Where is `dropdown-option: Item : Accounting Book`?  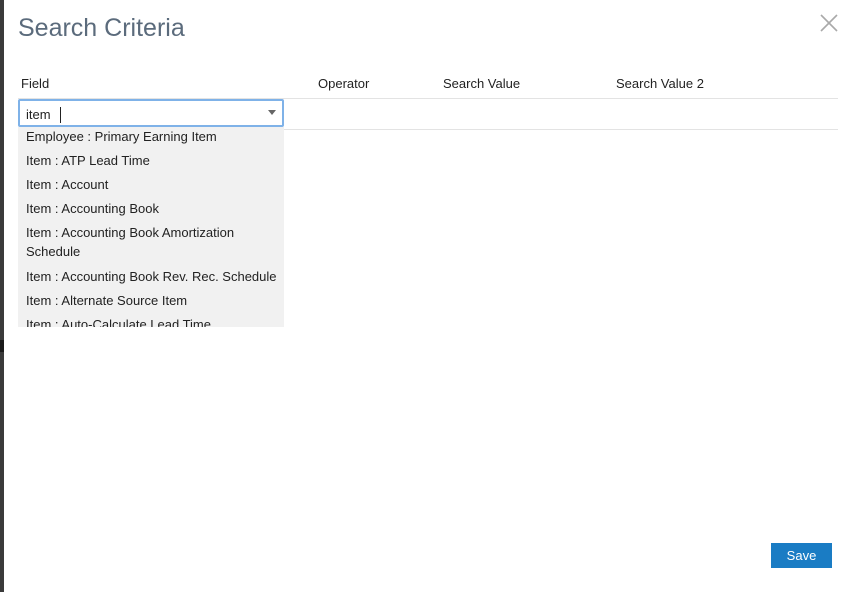
dropdown-option: Item : Accounting Book is located at coordinates (153, 208).